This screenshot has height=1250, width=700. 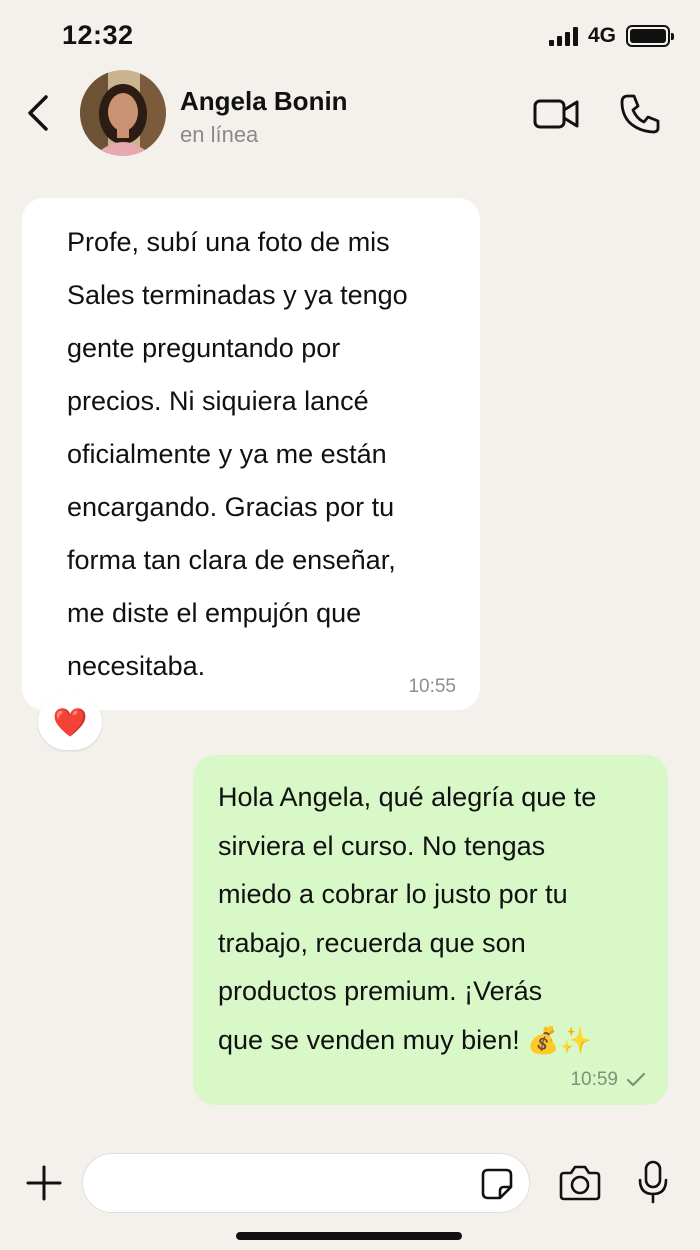 What do you see at coordinates (393, 894) in the screenshot?
I see `message-line: miedo a cobrar lo justo por tu` at bounding box center [393, 894].